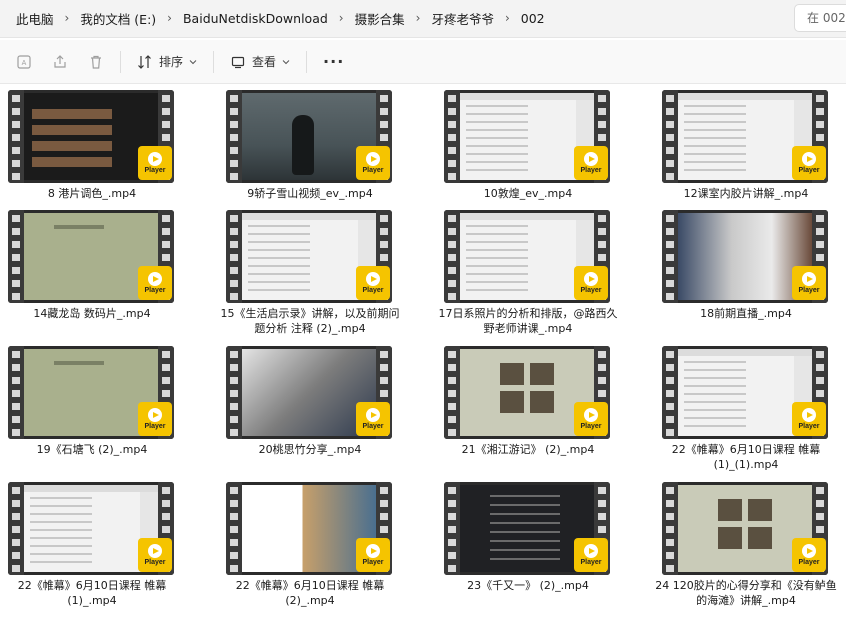 The width and height of the screenshot is (846, 620). What do you see at coordinates (35, 18) in the screenshot?
I see `breadcrumb-item-this-pc: 此电脑` at bounding box center [35, 18].